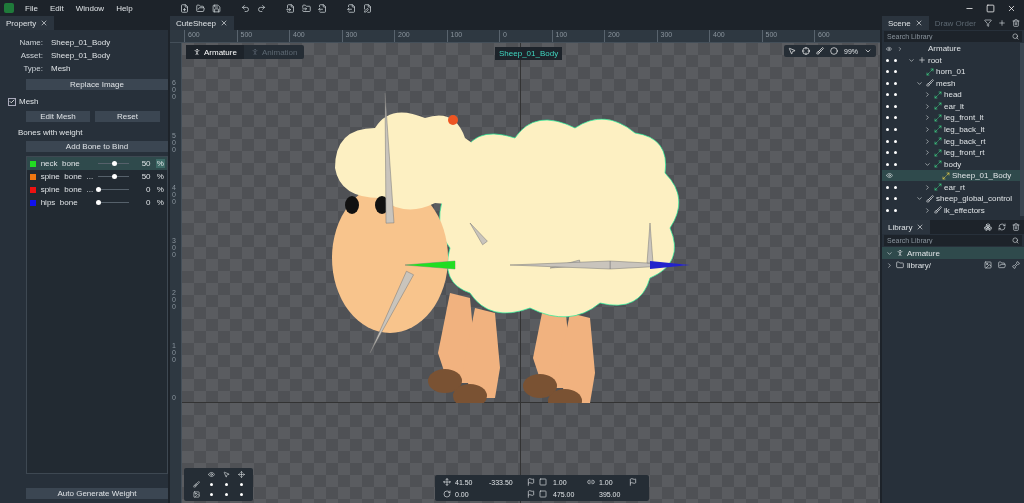 Image resolution: width=1024 pixels, height=503 pixels. Describe the element at coordinates (927, 187) in the screenshot. I see `collapsed-caret-icon` at that location.